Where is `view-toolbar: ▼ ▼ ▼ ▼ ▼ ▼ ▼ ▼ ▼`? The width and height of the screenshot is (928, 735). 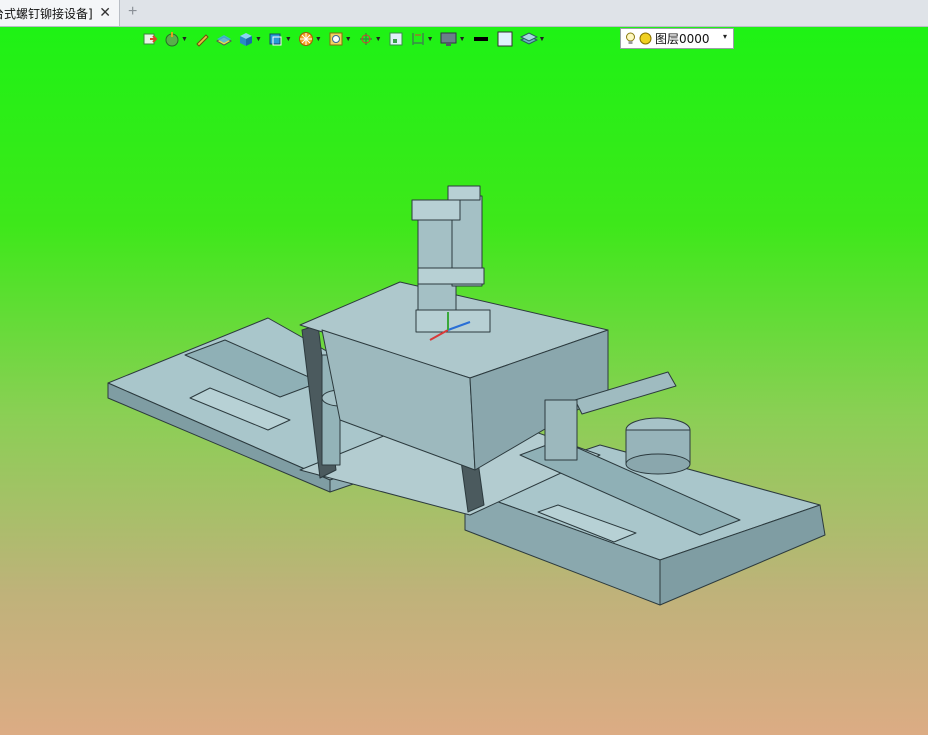
view-toolbar: ▼ ▼ ▼ ▼ ▼ ▼ ▼ ▼ ▼ is located at coordinates (343, 39).